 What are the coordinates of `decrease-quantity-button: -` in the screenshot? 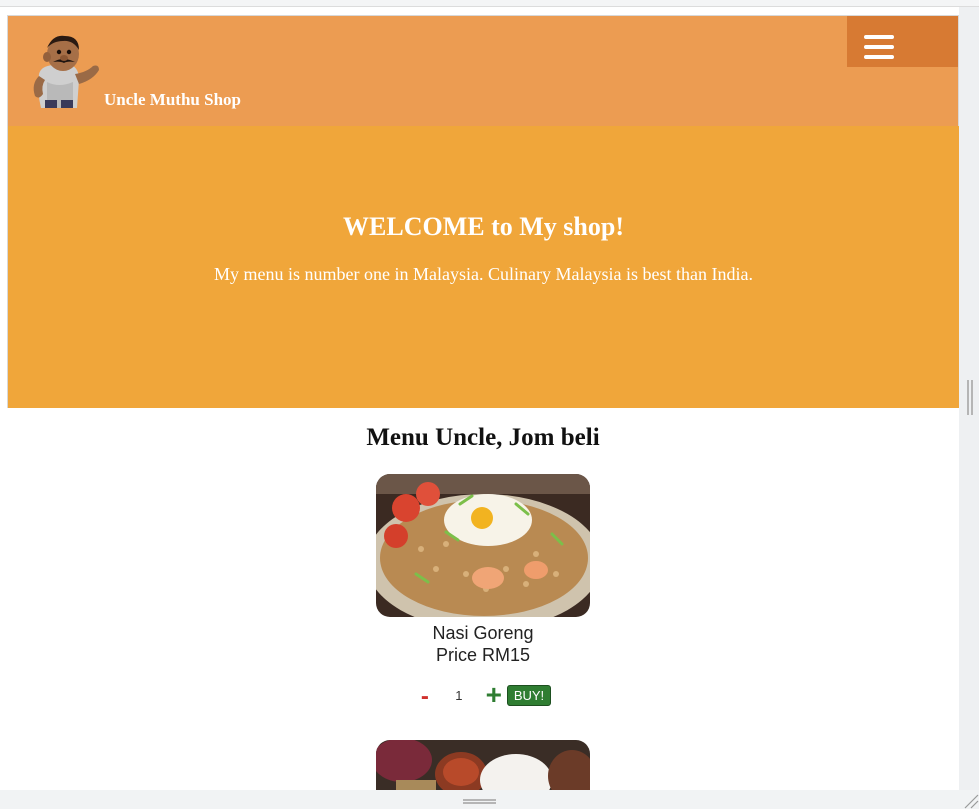 It's located at (425, 697).